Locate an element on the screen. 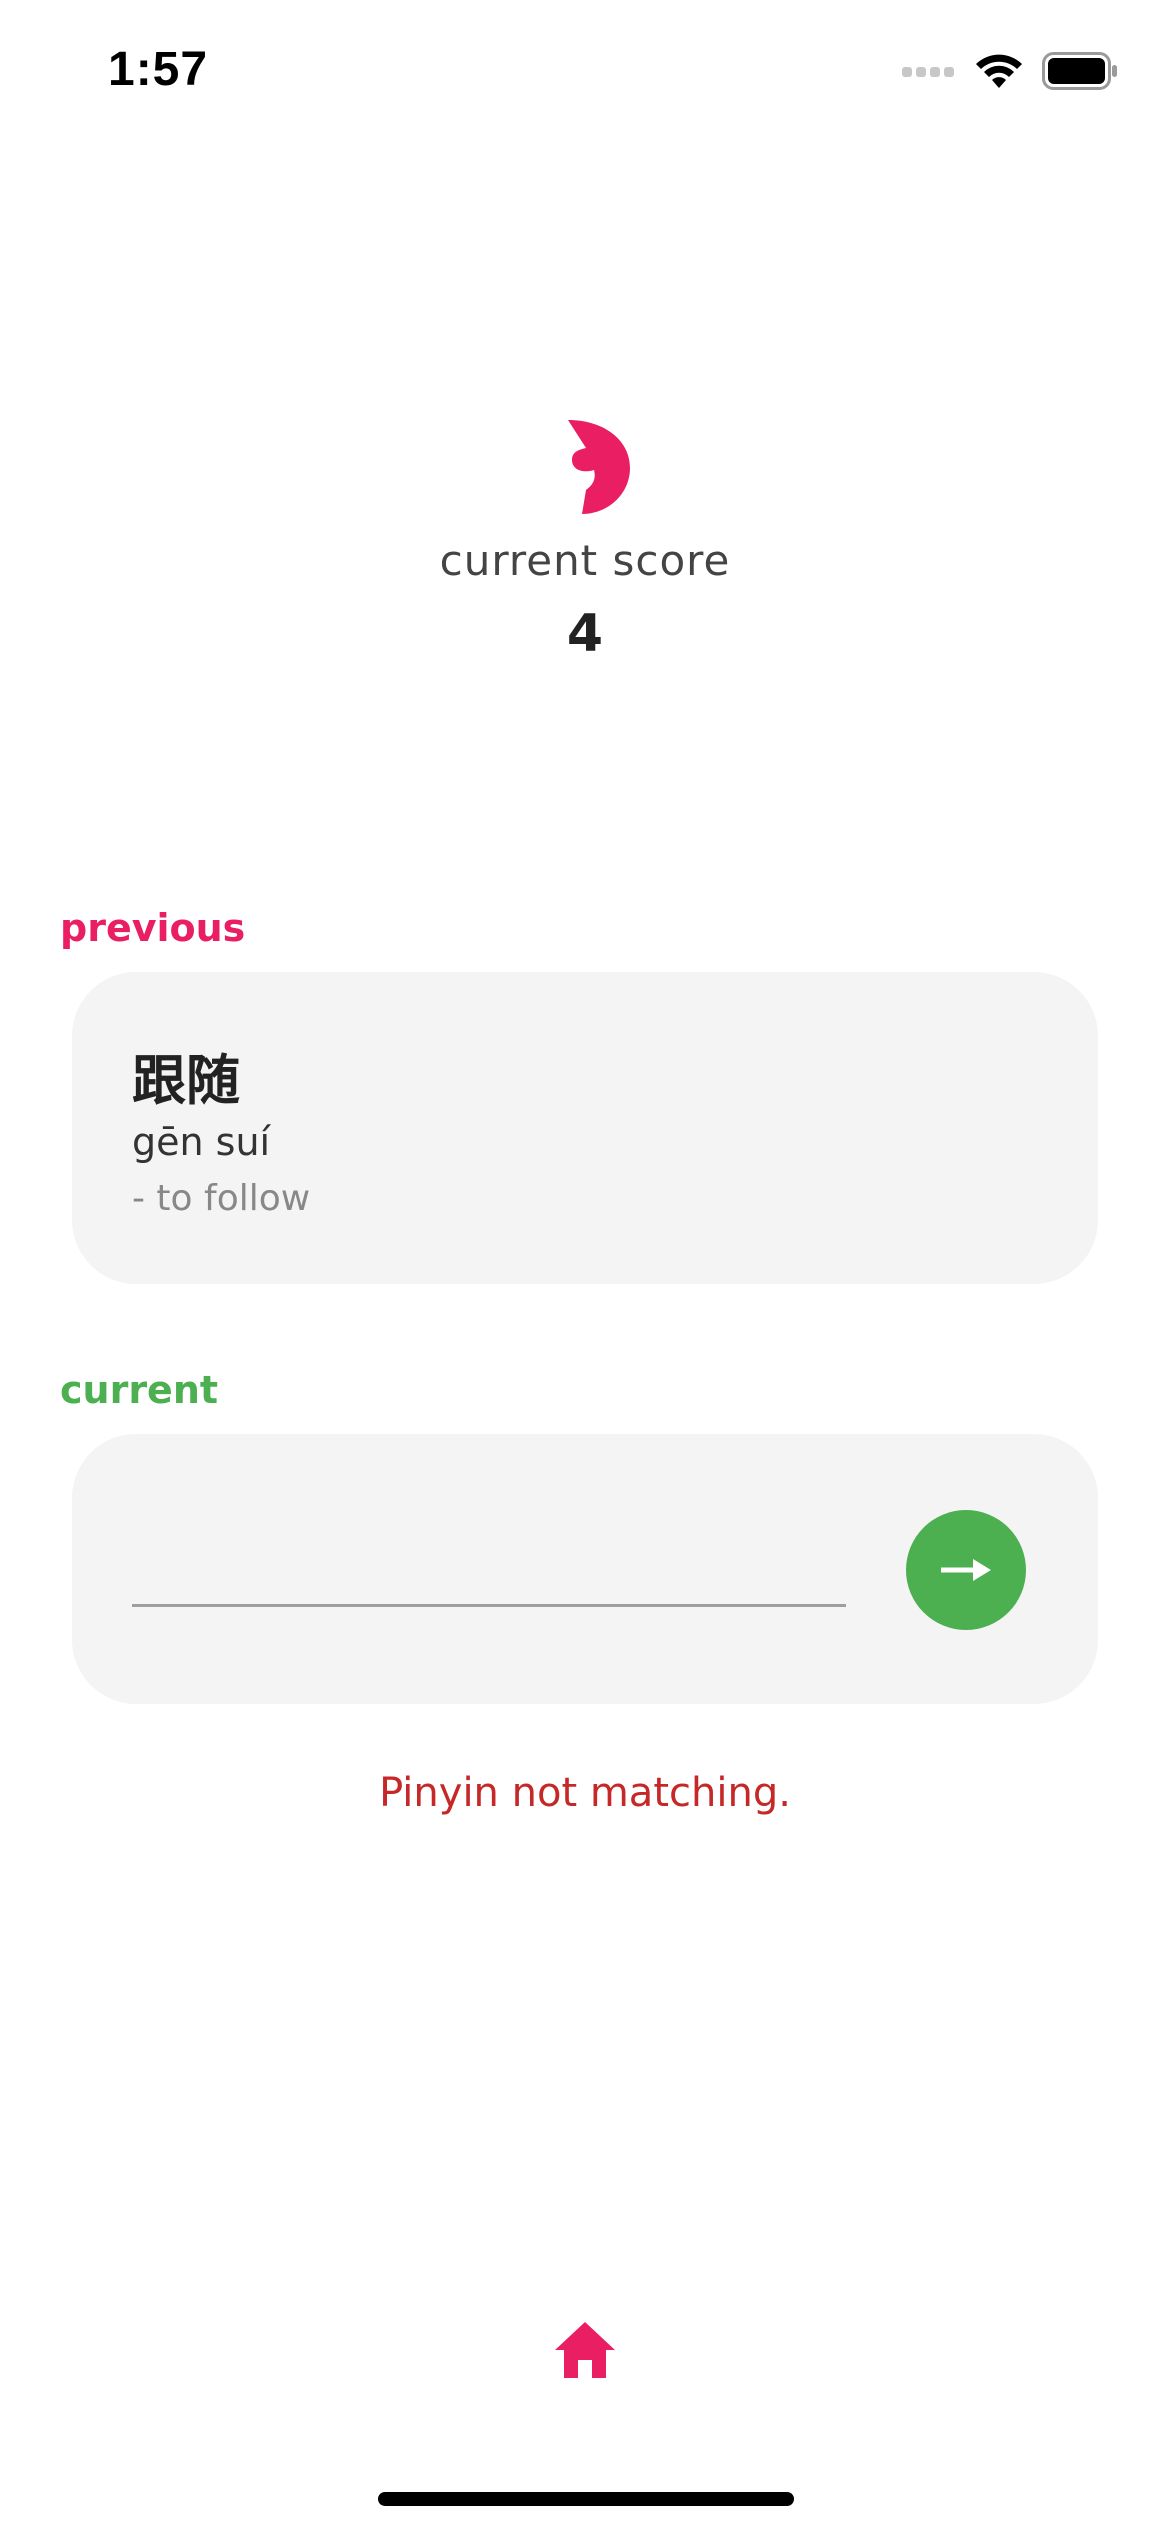  arrow-right-icon is located at coordinates (966, 1570).